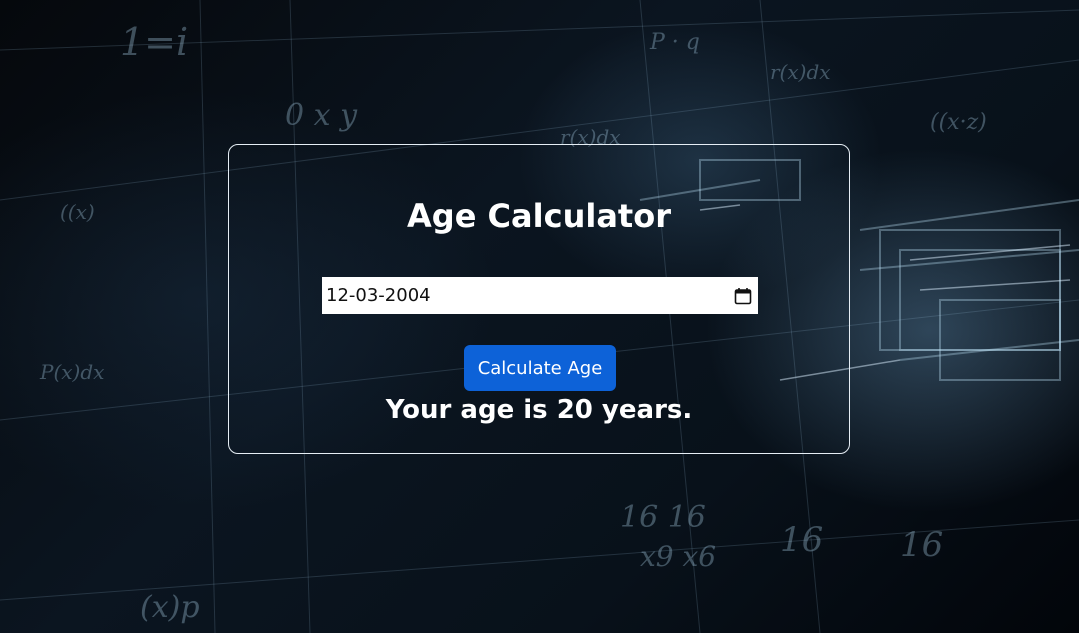  I want to click on birthdate-value: 12-03-2004, so click(378, 295).